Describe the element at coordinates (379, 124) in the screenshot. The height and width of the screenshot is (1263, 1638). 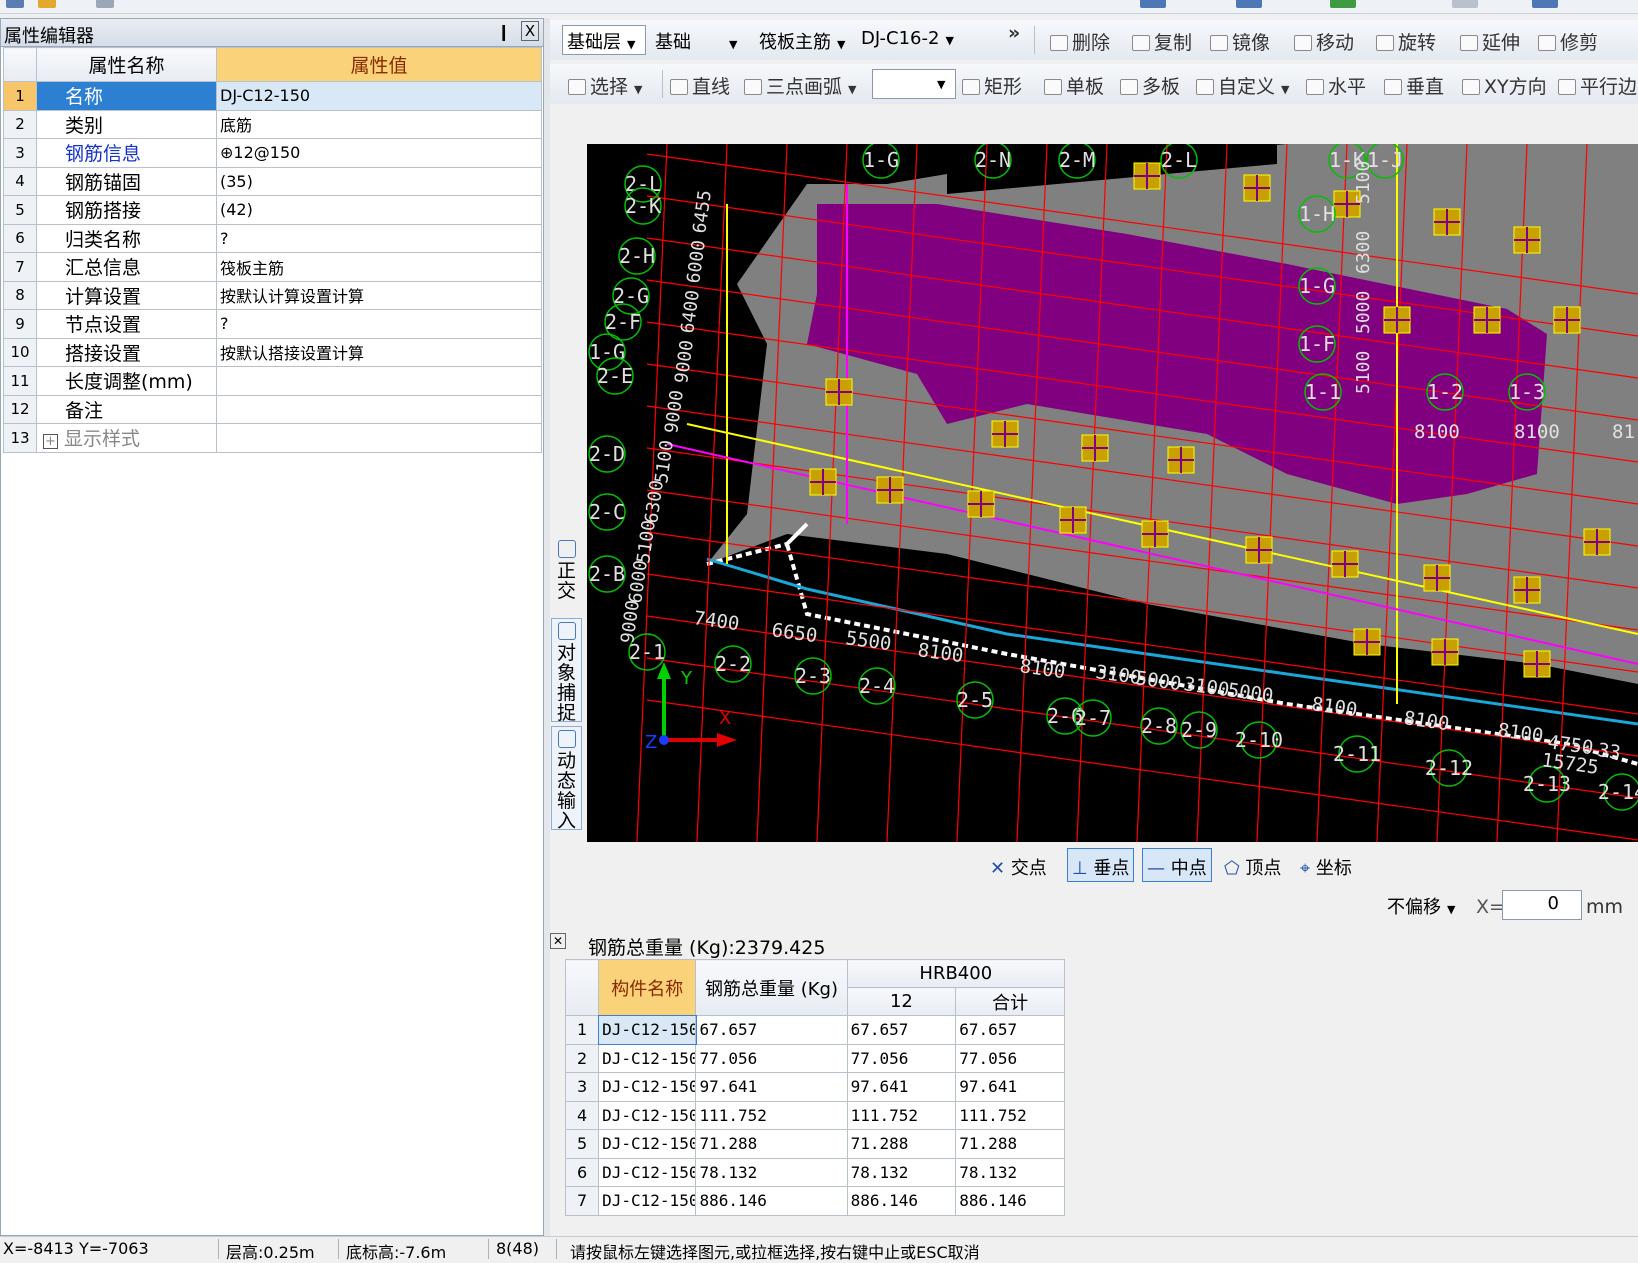
I see `property-value: 底筋` at that location.